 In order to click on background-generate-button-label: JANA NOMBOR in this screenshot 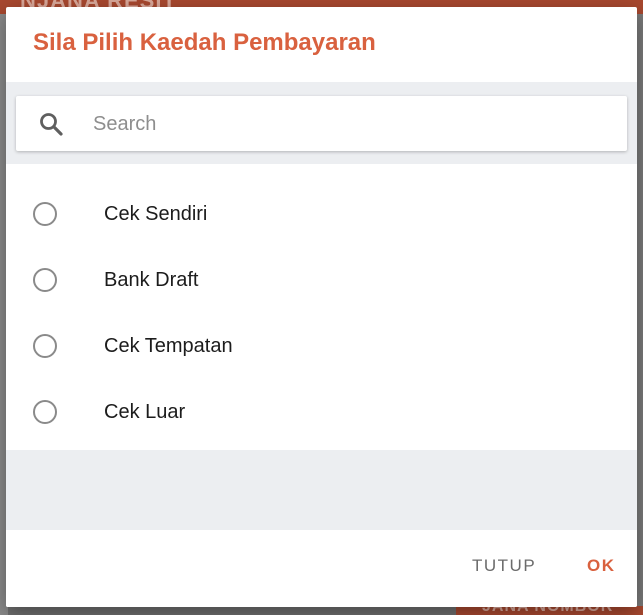, I will do `click(548, 610)`.